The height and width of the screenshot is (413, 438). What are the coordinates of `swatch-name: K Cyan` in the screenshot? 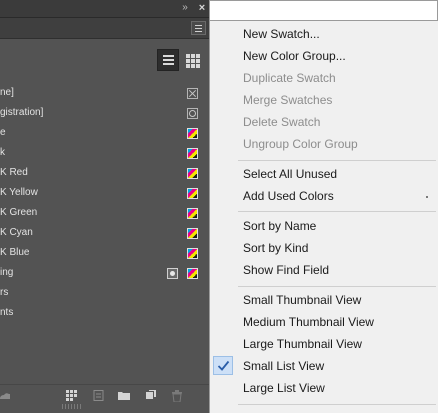 It's located at (16, 232).